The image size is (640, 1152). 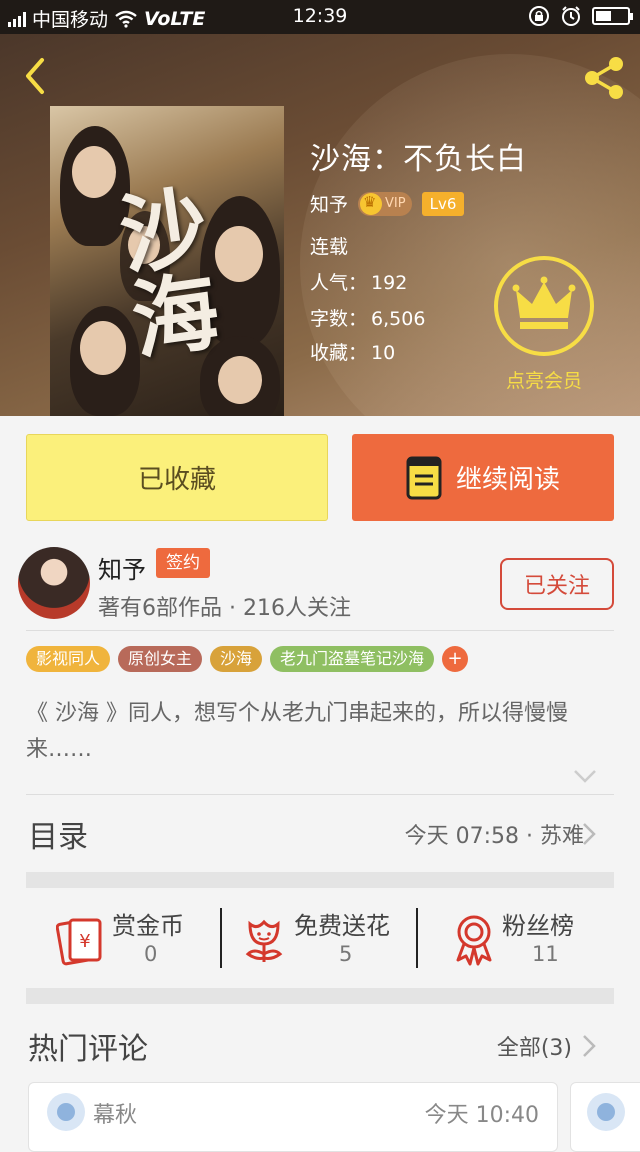 I want to click on reward-label: 粉丝榜, so click(x=538, y=926).